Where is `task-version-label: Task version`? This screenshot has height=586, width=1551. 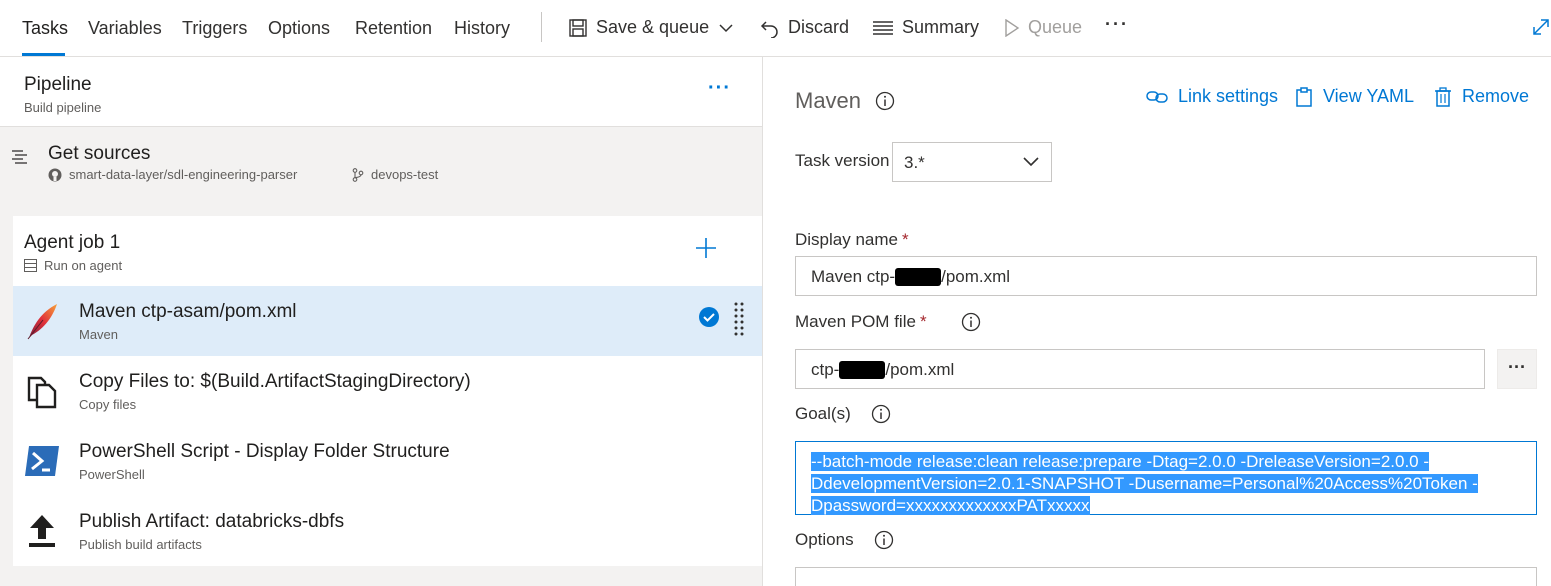
task-version-label: Task version is located at coordinates (842, 160).